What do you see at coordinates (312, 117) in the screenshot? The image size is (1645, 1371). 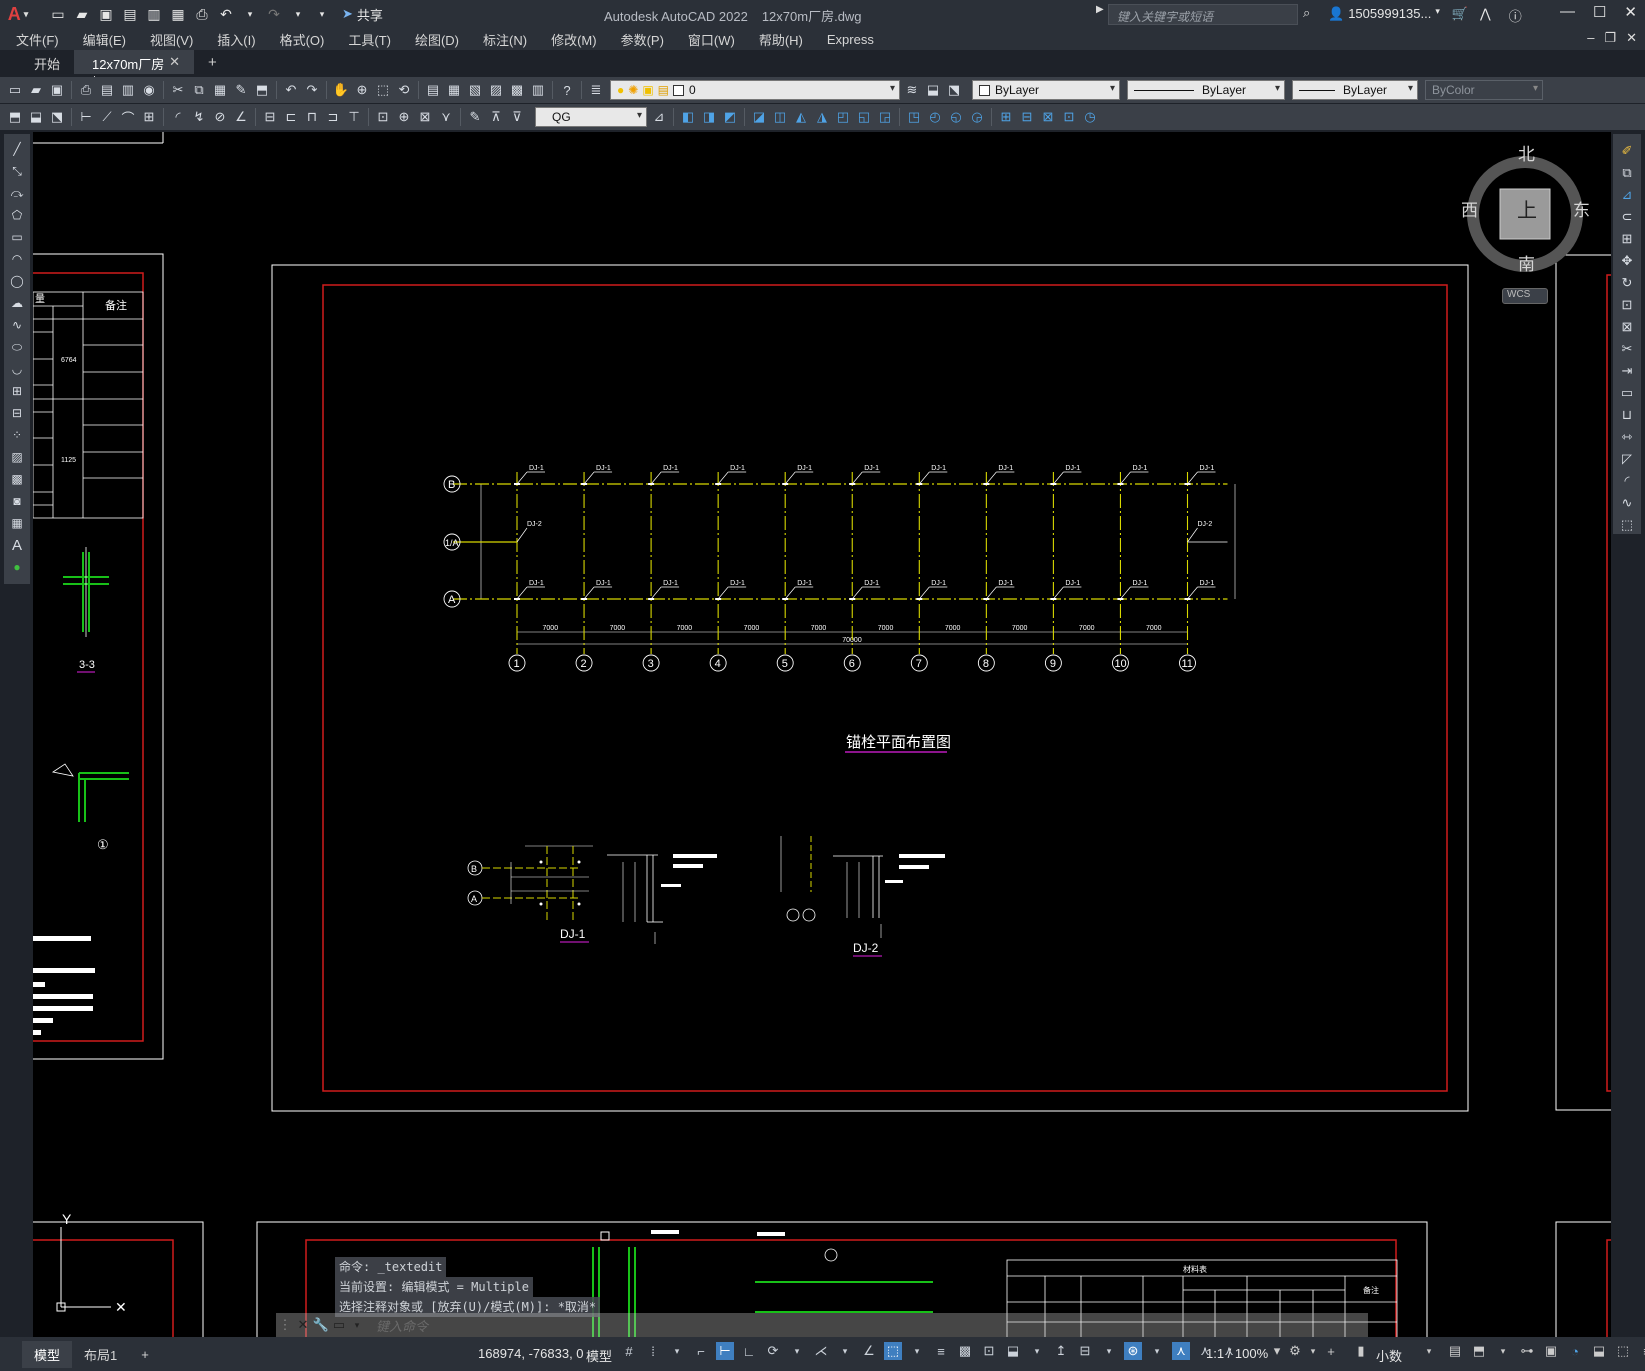 I see `continue-dim-icon: ⊓` at bounding box center [312, 117].